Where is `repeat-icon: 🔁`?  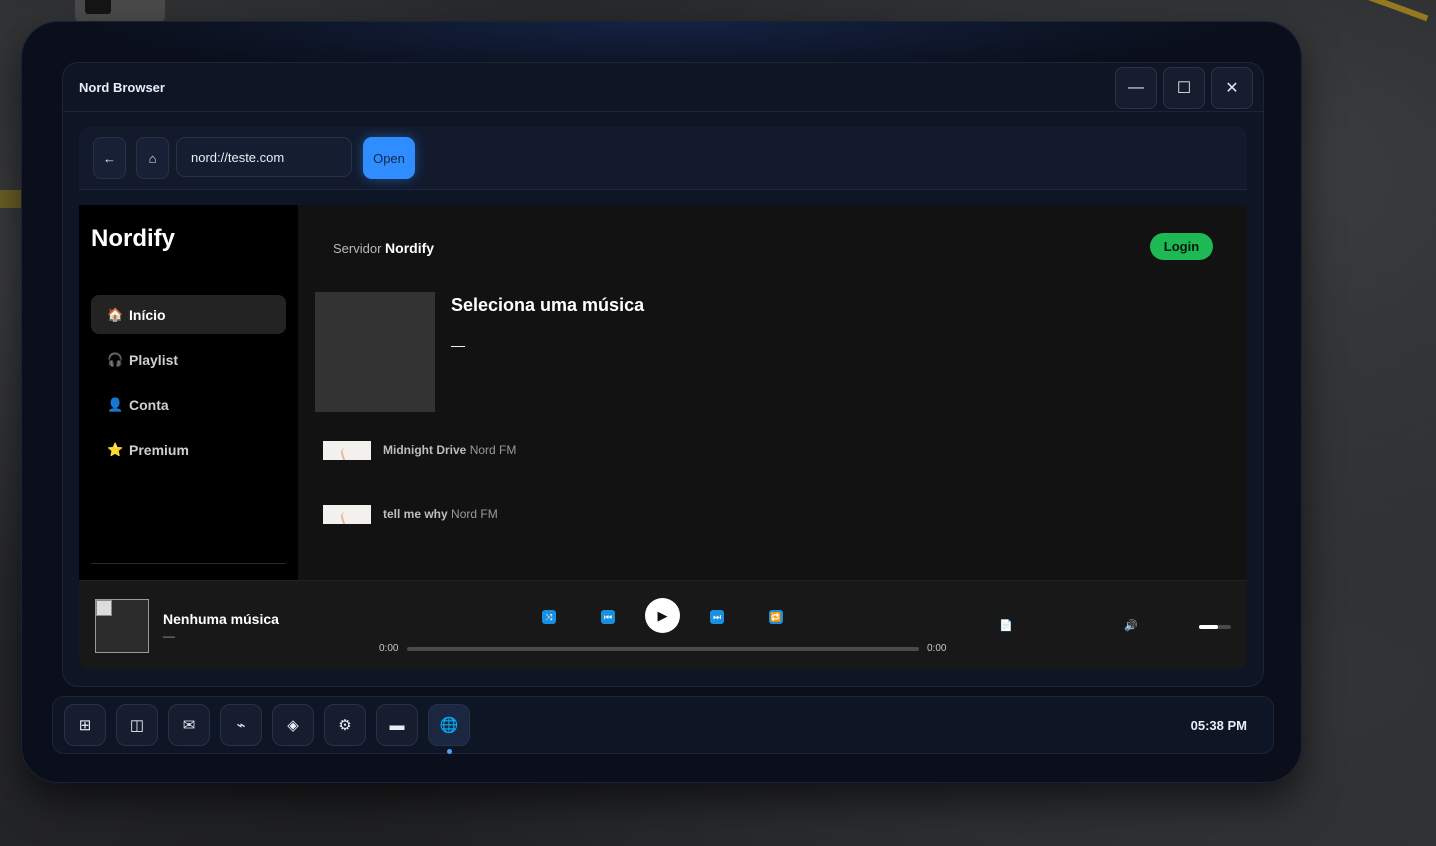 repeat-icon: 🔁 is located at coordinates (776, 616).